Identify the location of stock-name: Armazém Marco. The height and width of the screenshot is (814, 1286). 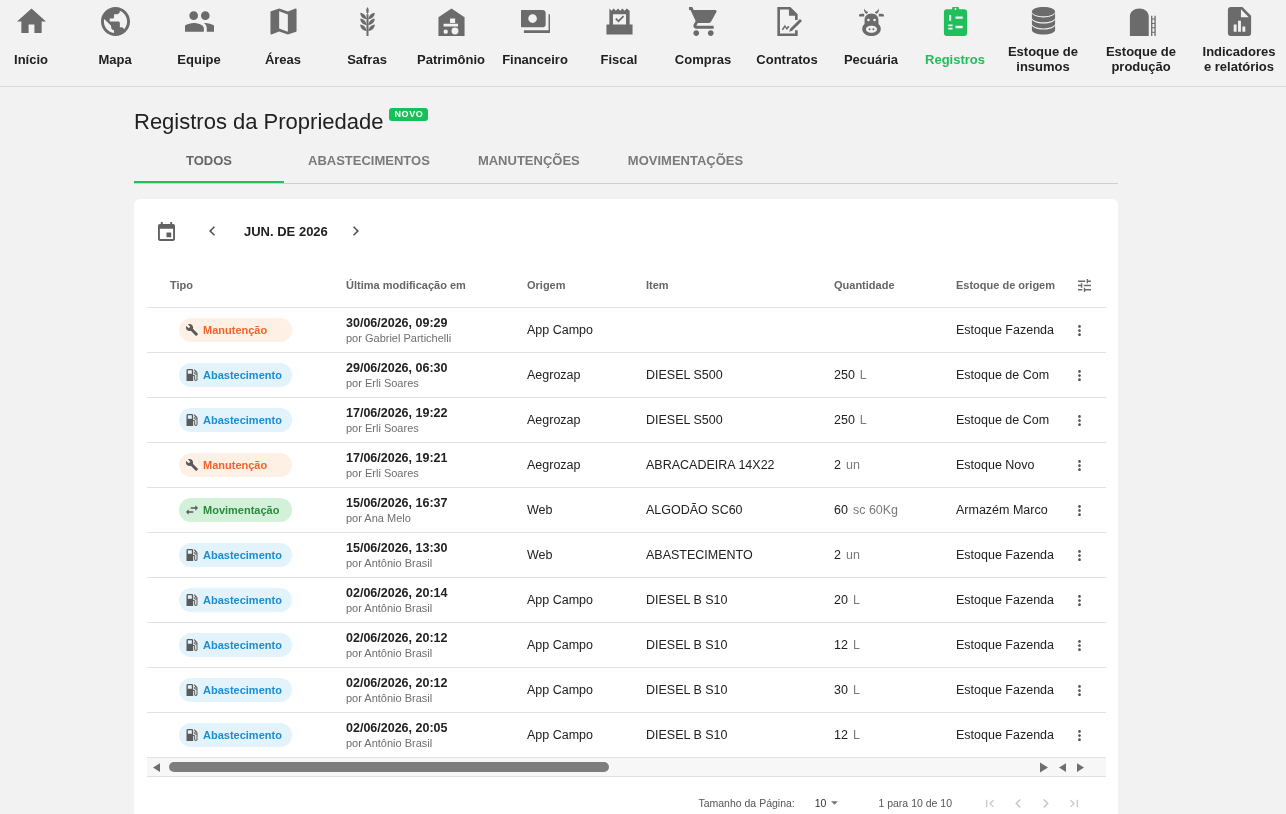
(1002, 510).